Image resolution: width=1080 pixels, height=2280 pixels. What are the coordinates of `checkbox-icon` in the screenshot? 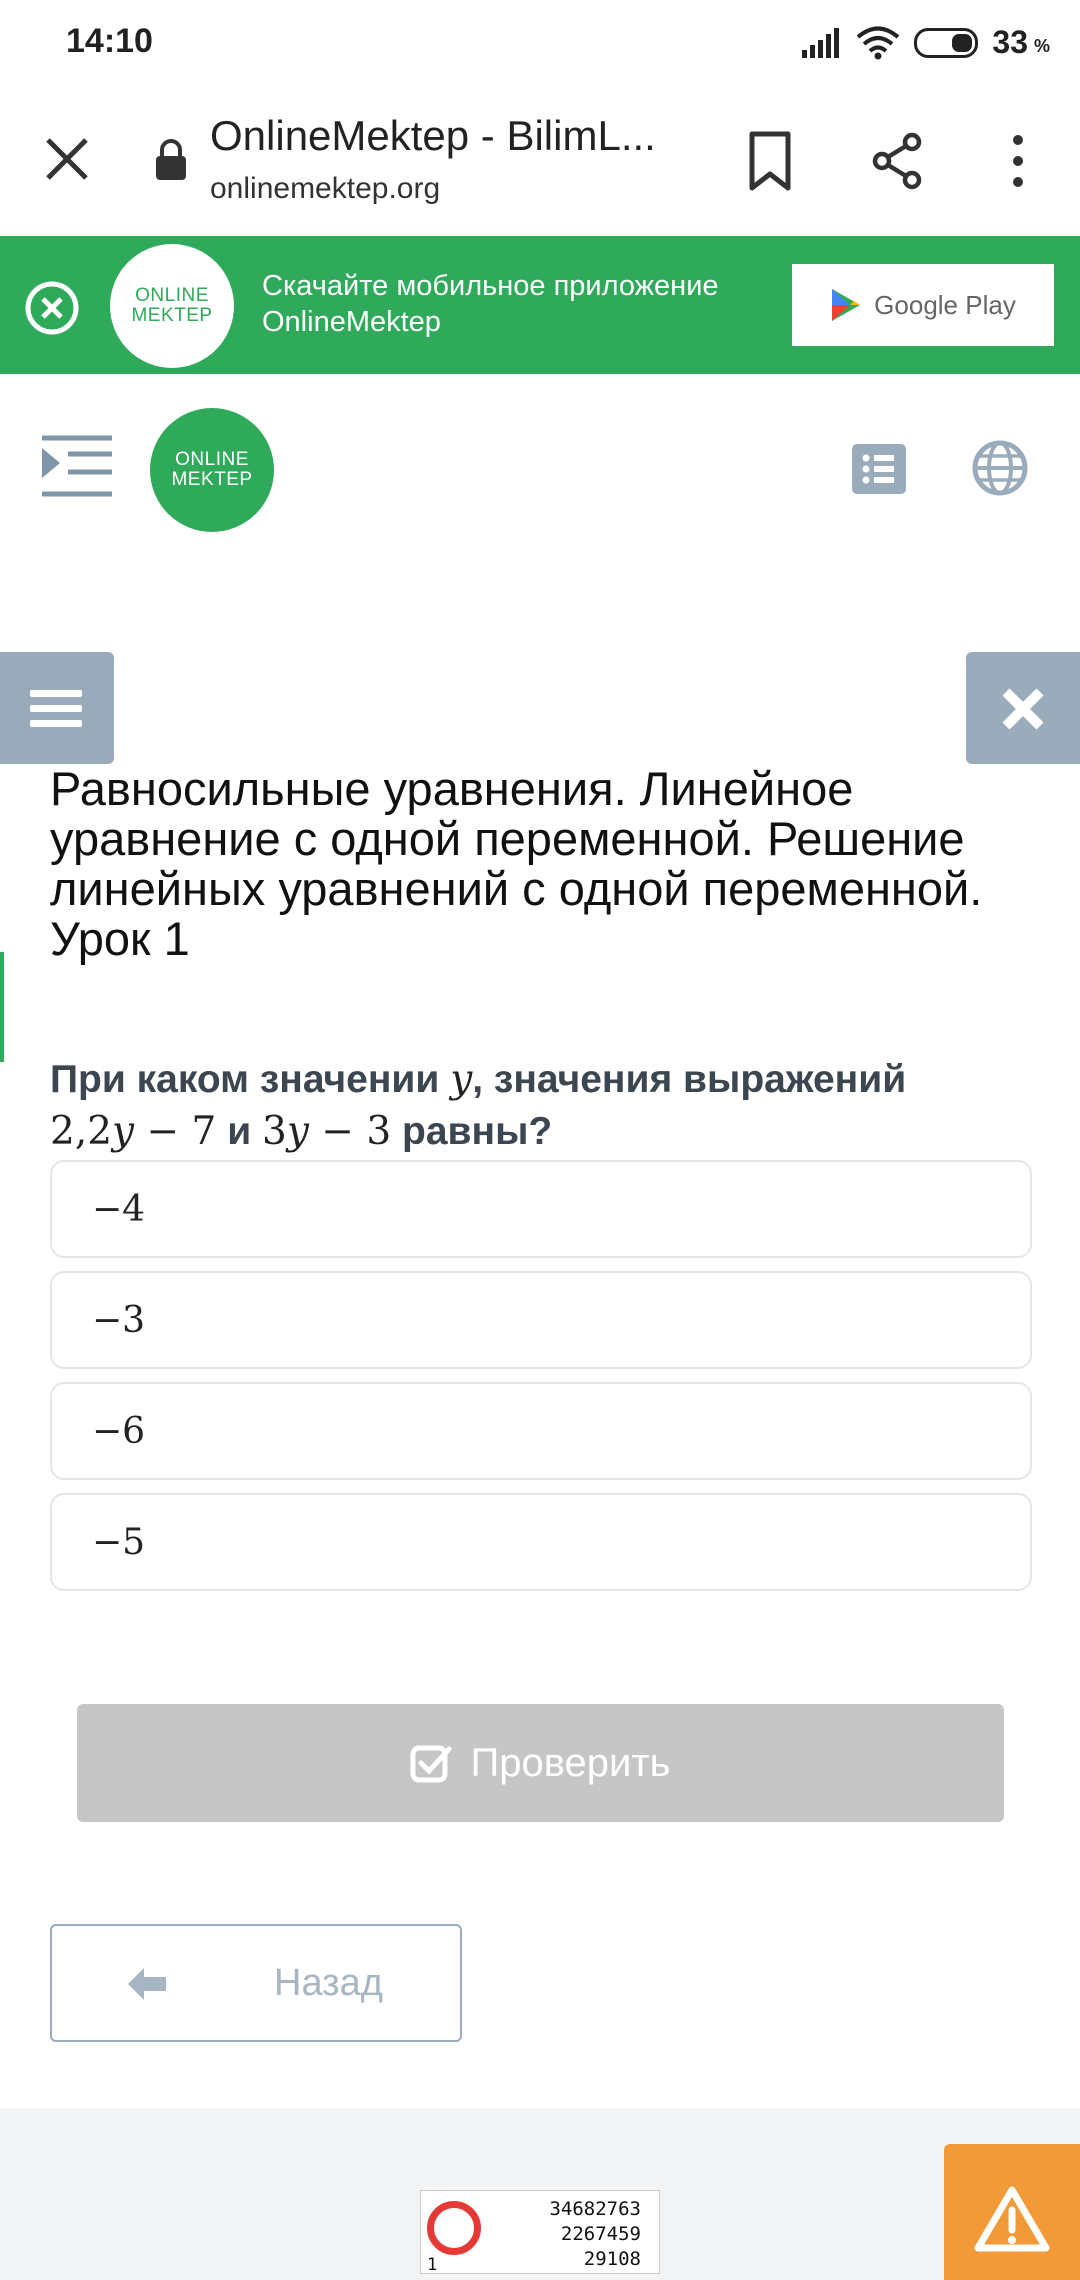 It's located at (431, 1764).